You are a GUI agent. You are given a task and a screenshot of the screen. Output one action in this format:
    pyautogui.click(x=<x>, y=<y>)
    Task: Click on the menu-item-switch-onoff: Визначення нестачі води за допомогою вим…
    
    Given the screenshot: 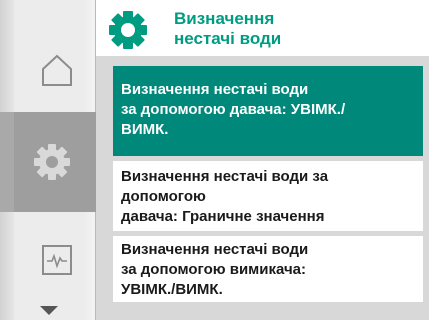 What is the action you would take?
    pyautogui.click(x=268, y=269)
    